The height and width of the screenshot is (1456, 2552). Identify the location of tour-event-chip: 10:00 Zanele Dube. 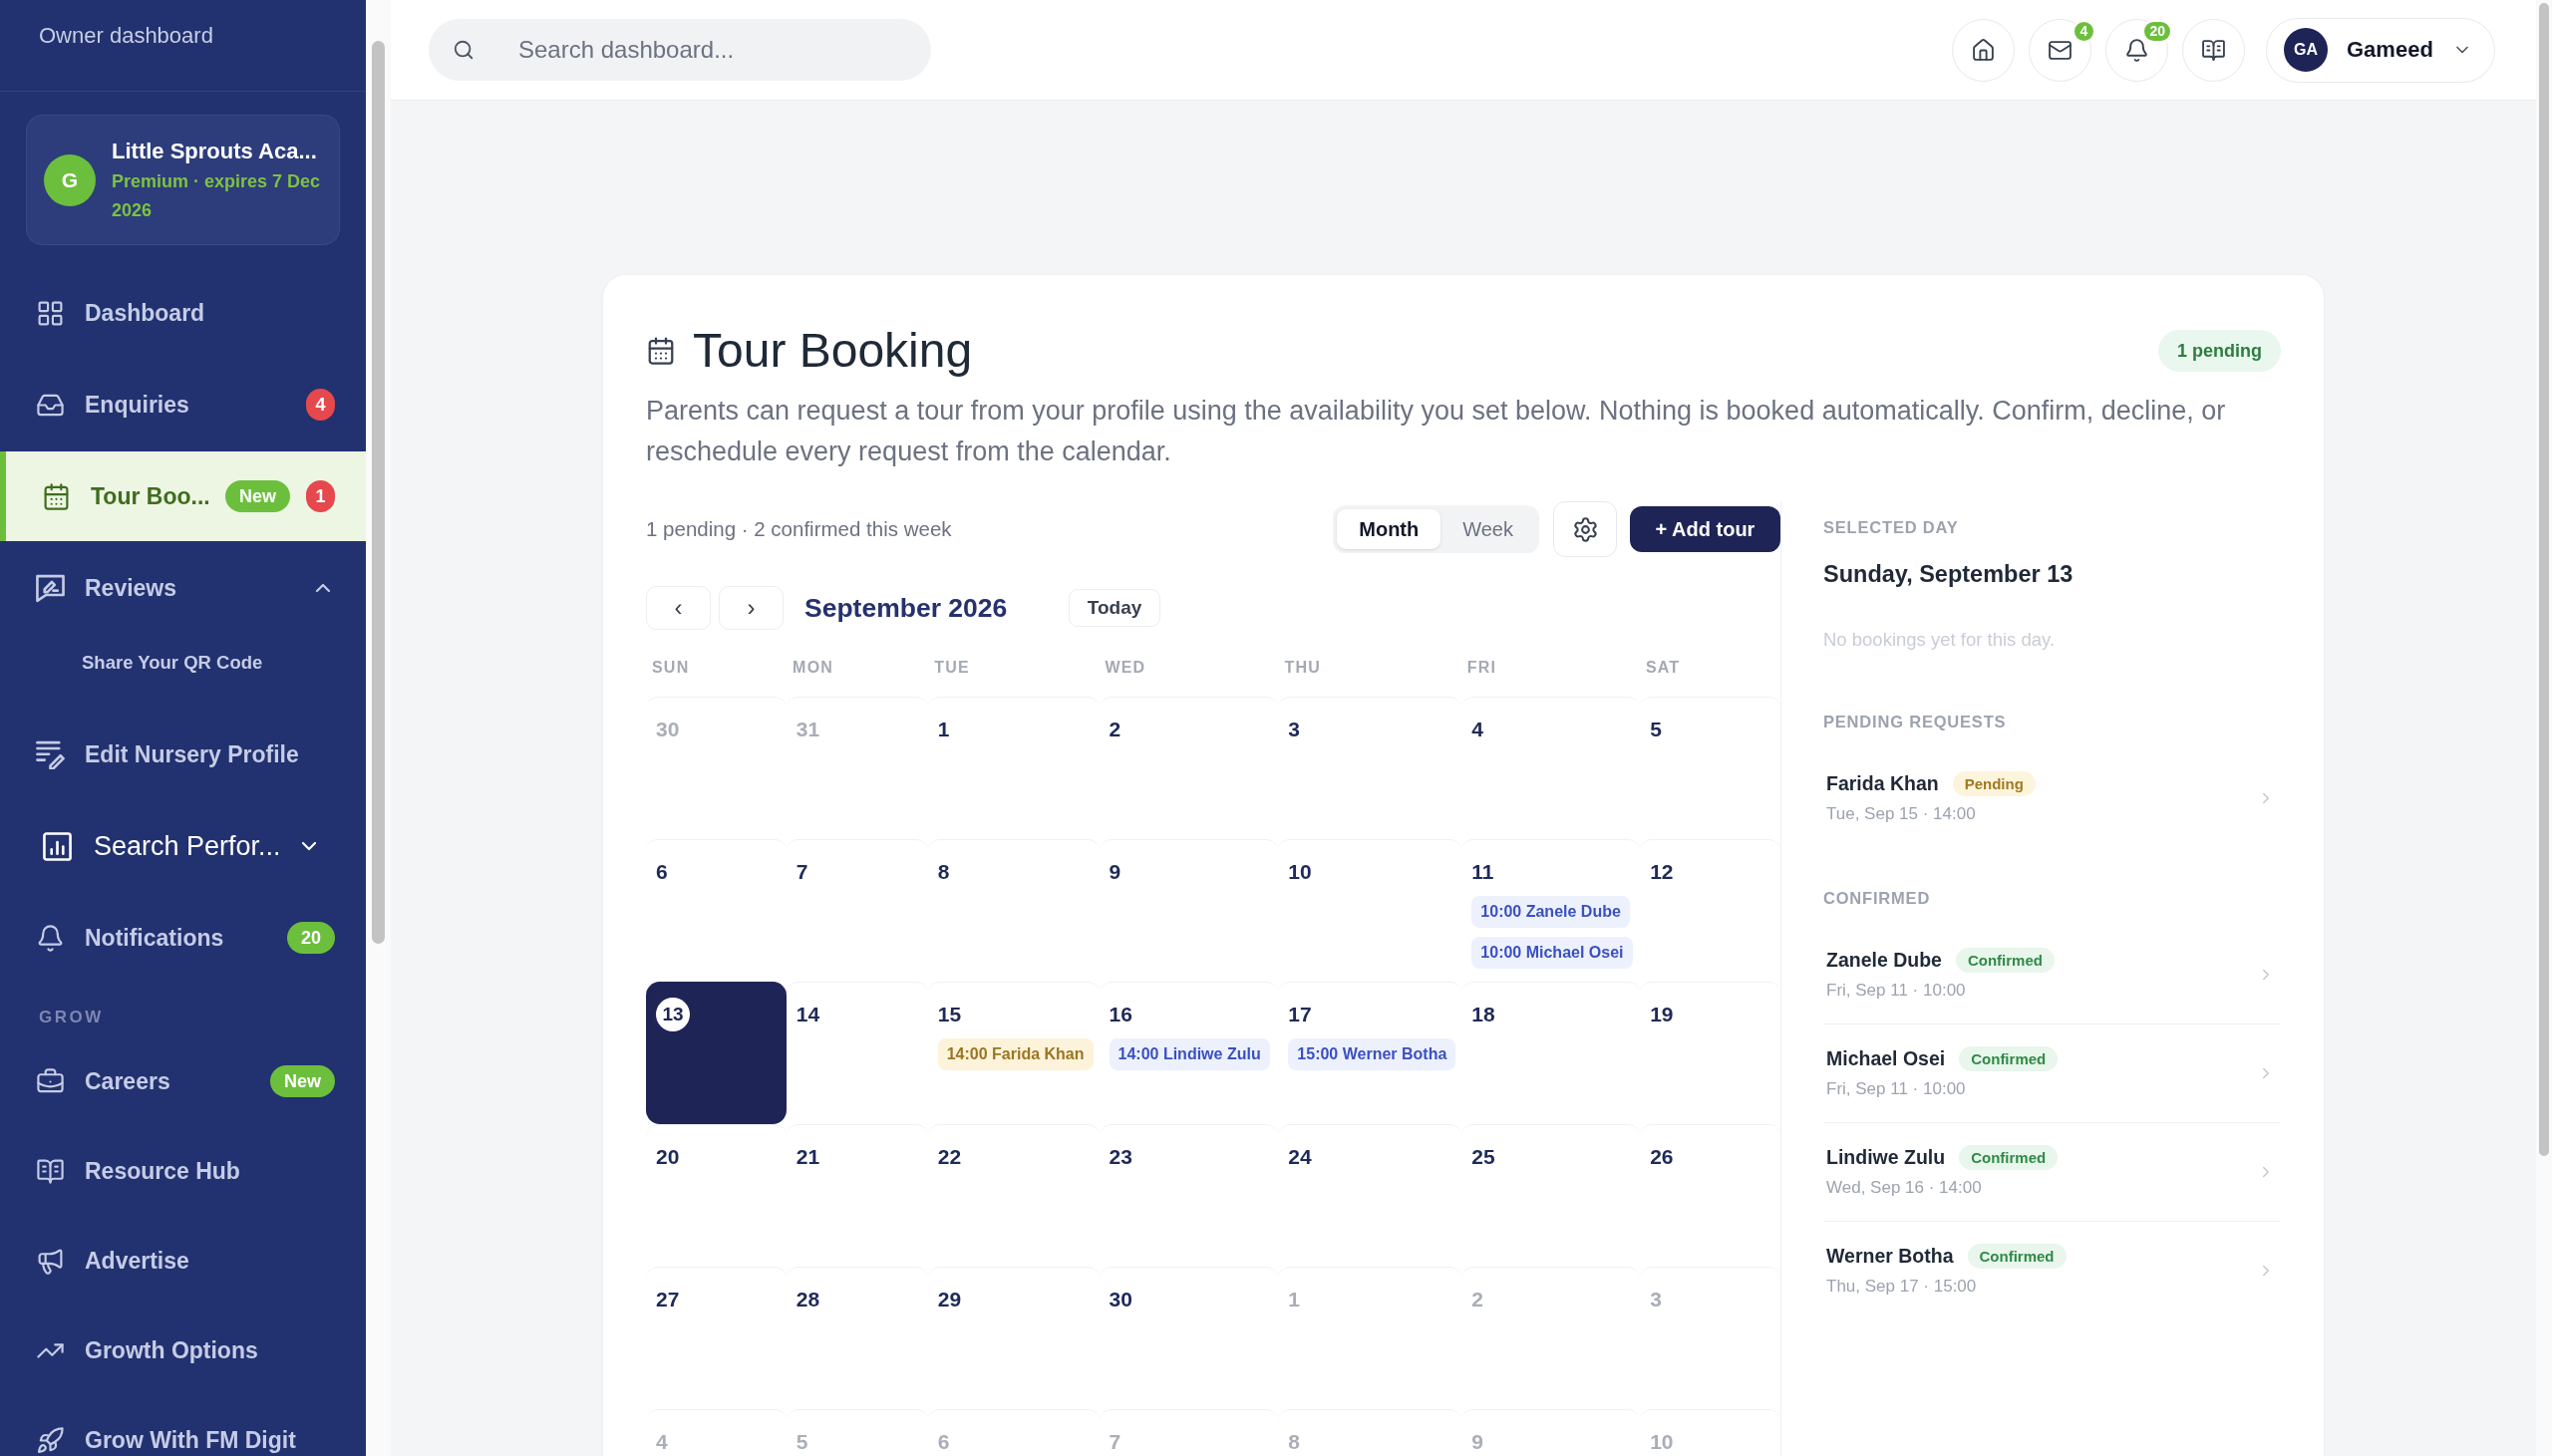
(1550, 912).